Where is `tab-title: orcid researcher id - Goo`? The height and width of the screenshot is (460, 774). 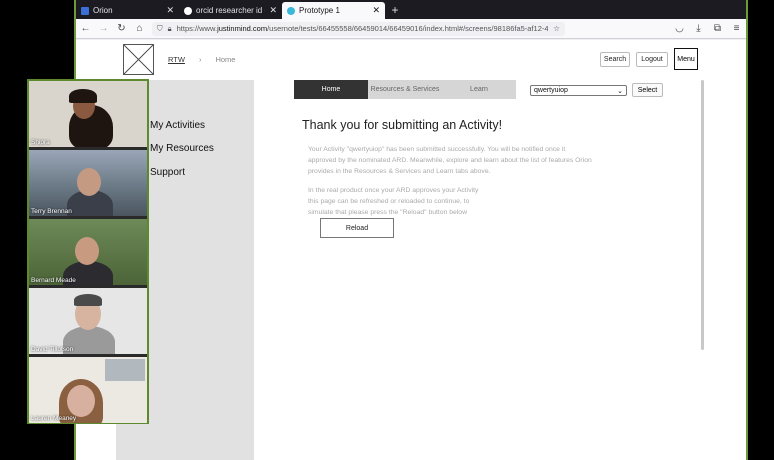 tab-title: orcid researcher id - Goo is located at coordinates (230, 10).